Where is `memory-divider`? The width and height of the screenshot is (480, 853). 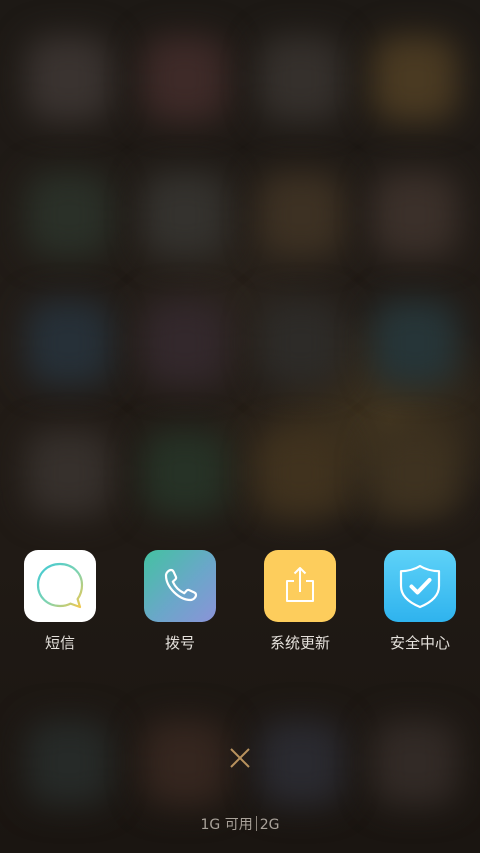 memory-divider is located at coordinates (256, 823).